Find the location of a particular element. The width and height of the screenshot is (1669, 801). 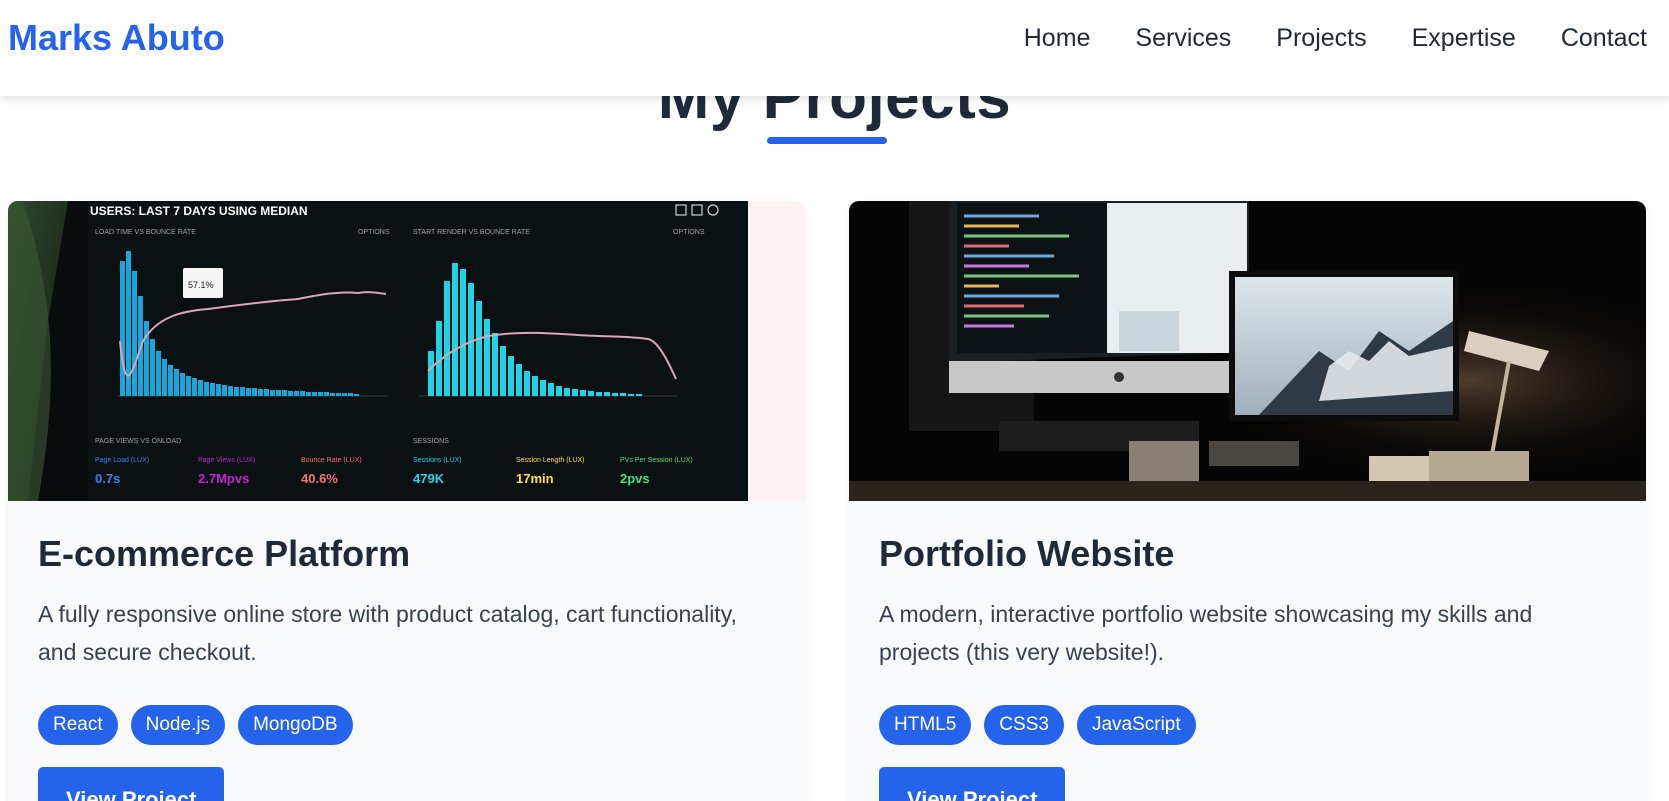

project-title: Portfolio Website is located at coordinates (1027, 553).